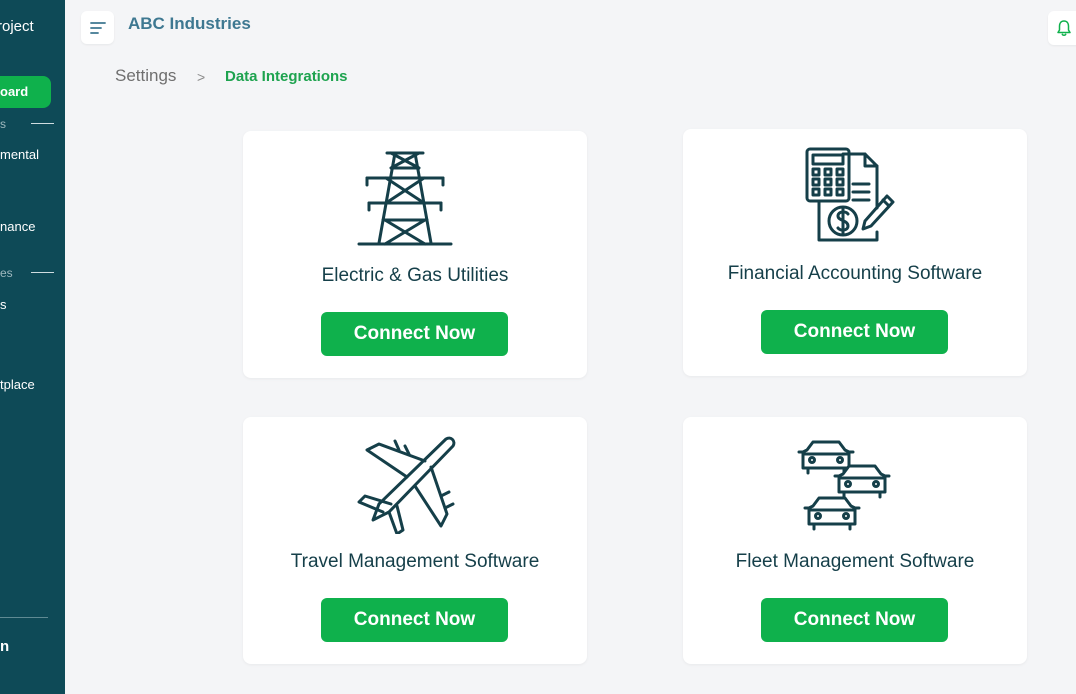 The width and height of the screenshot is (1076, 694). What do you see at coordinates (189, 23) in the screenshot?
I see `company-name: ABC Industries` at bounding box center [189, 23].